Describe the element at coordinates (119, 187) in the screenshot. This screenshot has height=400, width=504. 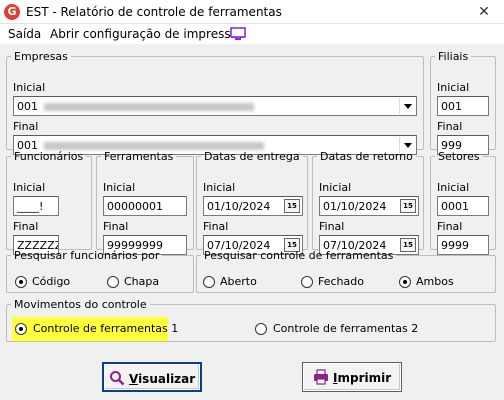
I see `ferramentas-initial-label: Inicial` at that location.